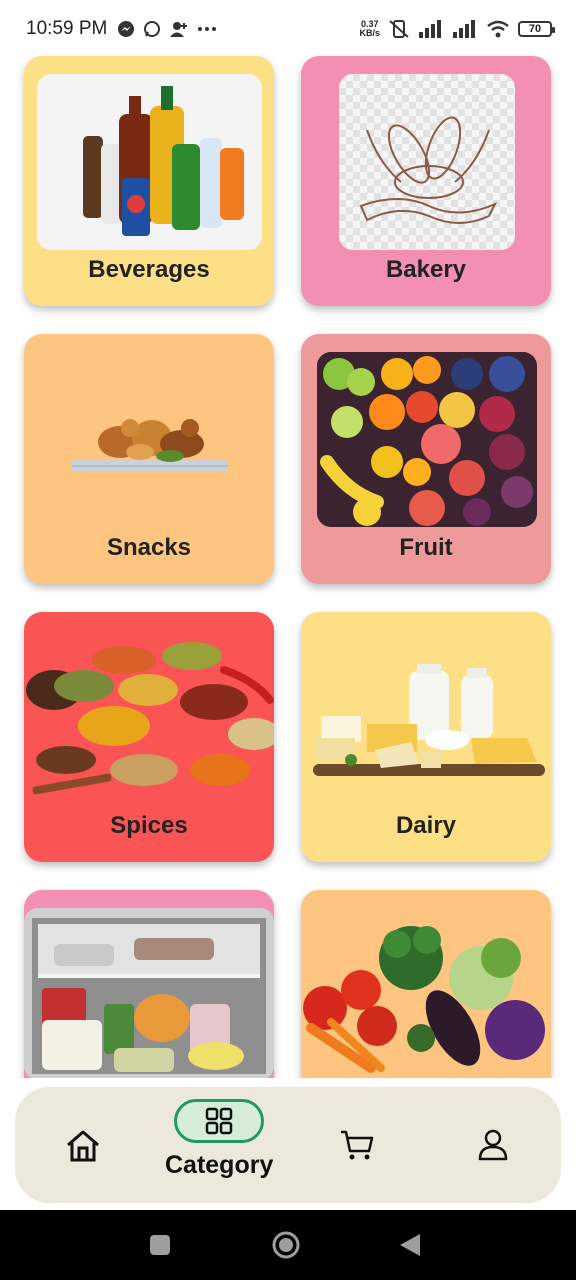  I want to click on nav-category-label: Category, so click(219, 1165).